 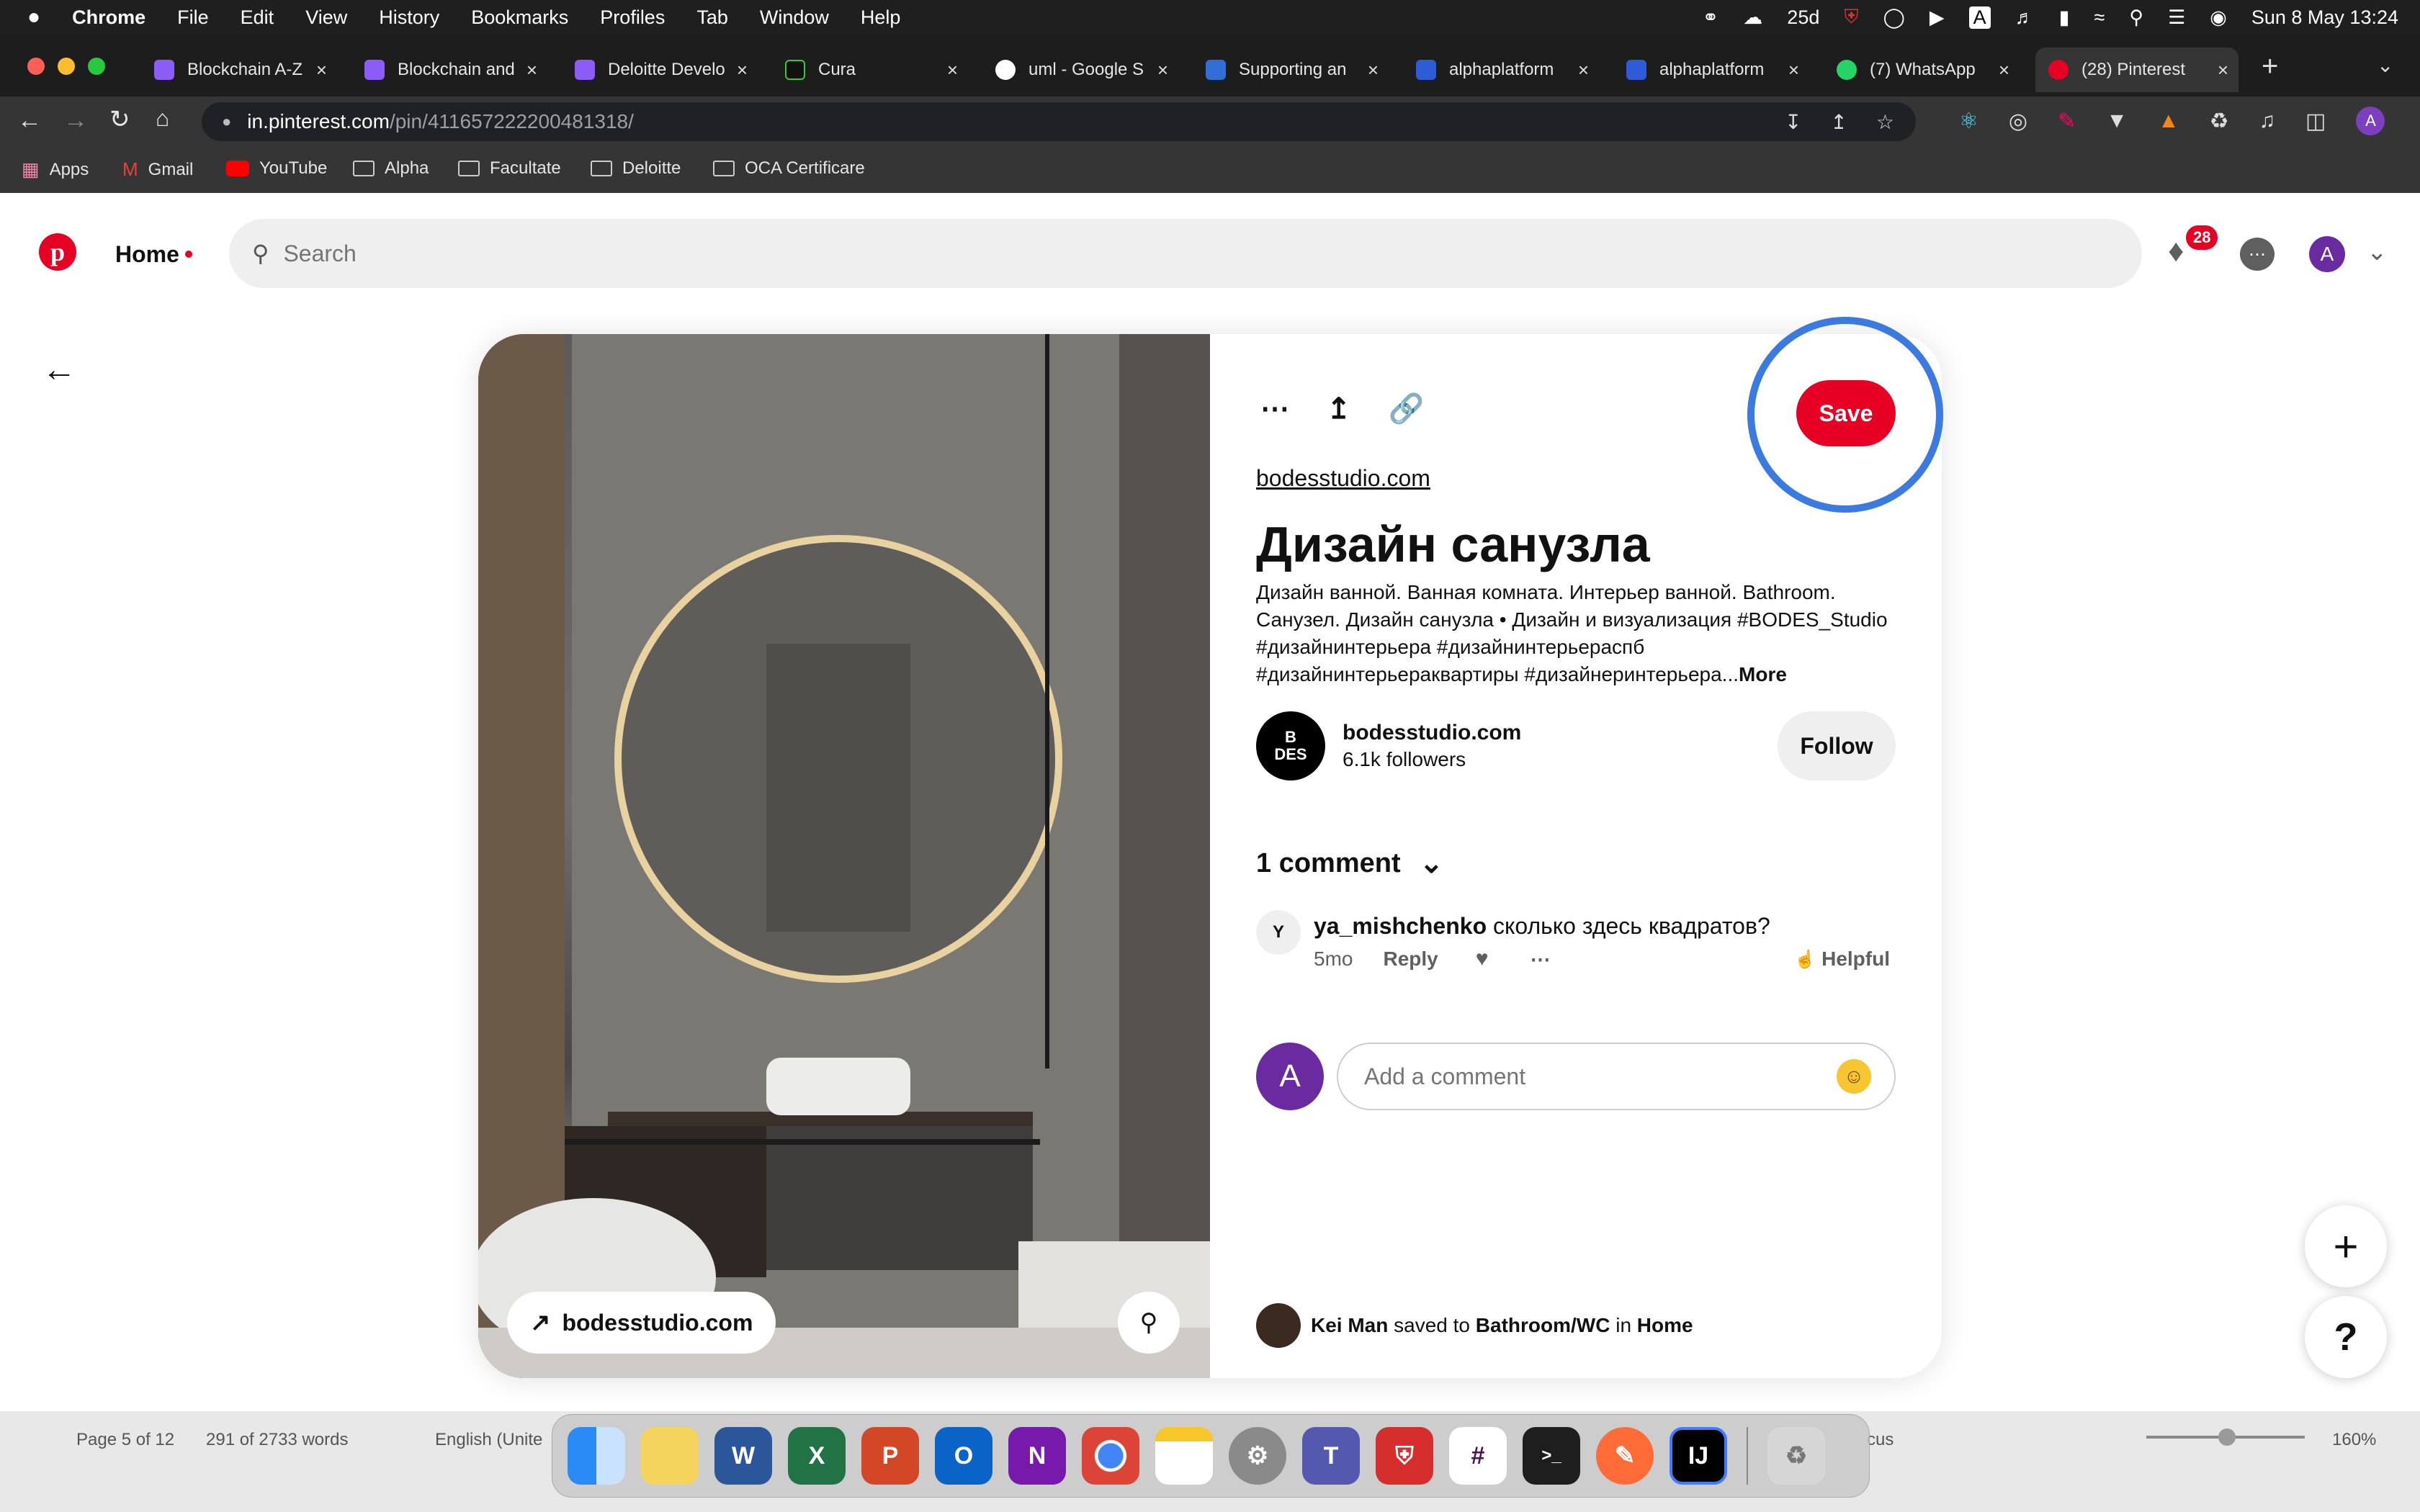 What do you see at coordinates (1349, 1325) in the screenshot?
I see `saver-name: Kei Man` at bounding box center [1349, 1325].